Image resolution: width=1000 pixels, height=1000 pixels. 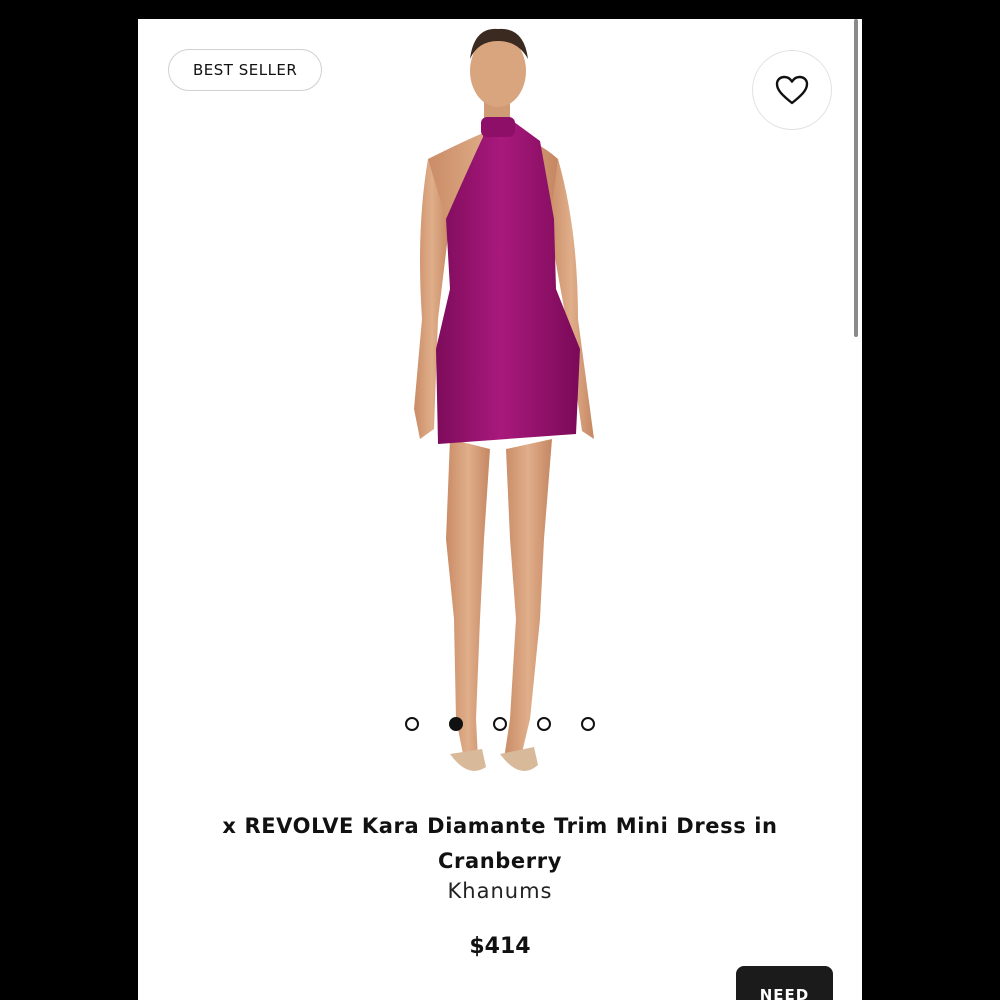 What do you see at coordinates (856, 178) in the screenshot?
I see `scrollbar` at bounding box center [856, 178].